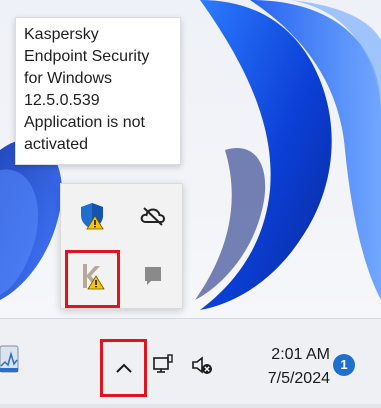 The image size is (381, 408). What do you see at coordinates (11, 360) in the screenshot?
I see `task-manager-icon` at bounding box center [11, 360].